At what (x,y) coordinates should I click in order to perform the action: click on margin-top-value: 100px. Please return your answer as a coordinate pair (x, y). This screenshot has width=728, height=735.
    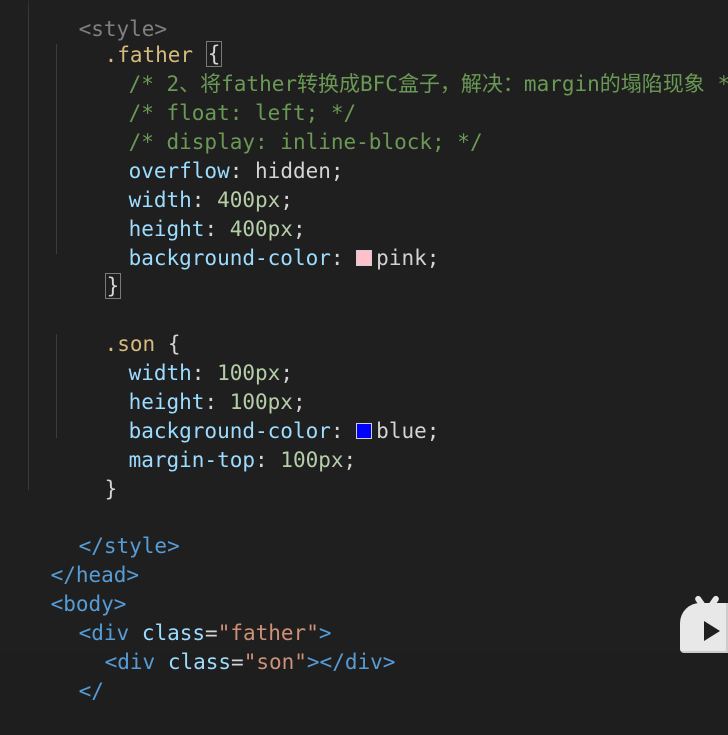
    Looking at the image, I should click on (312, 460).